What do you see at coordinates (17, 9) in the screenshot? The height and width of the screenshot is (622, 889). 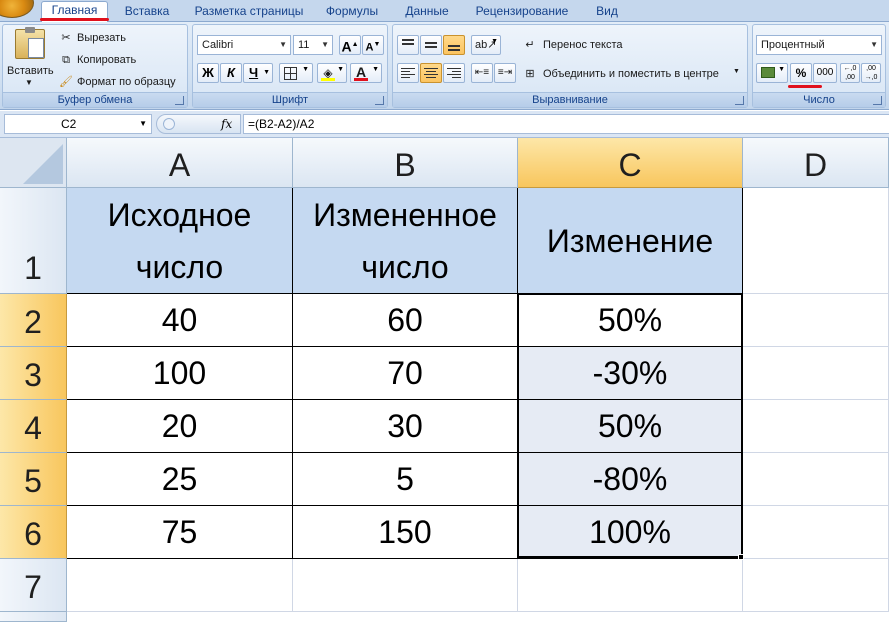 I see `office-button` at bounding box center [17, 9].